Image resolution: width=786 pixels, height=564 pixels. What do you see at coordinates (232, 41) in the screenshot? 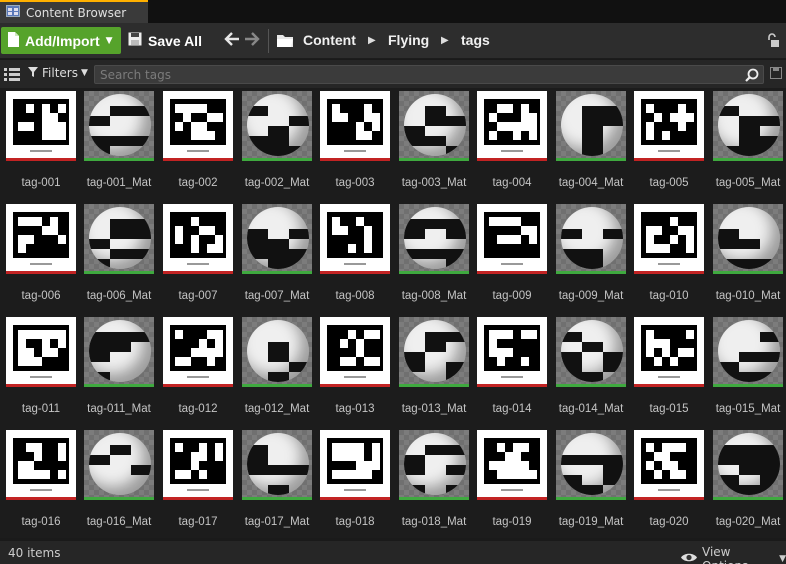
I see `back-arrow-icon` at bounding box center [232, 41].